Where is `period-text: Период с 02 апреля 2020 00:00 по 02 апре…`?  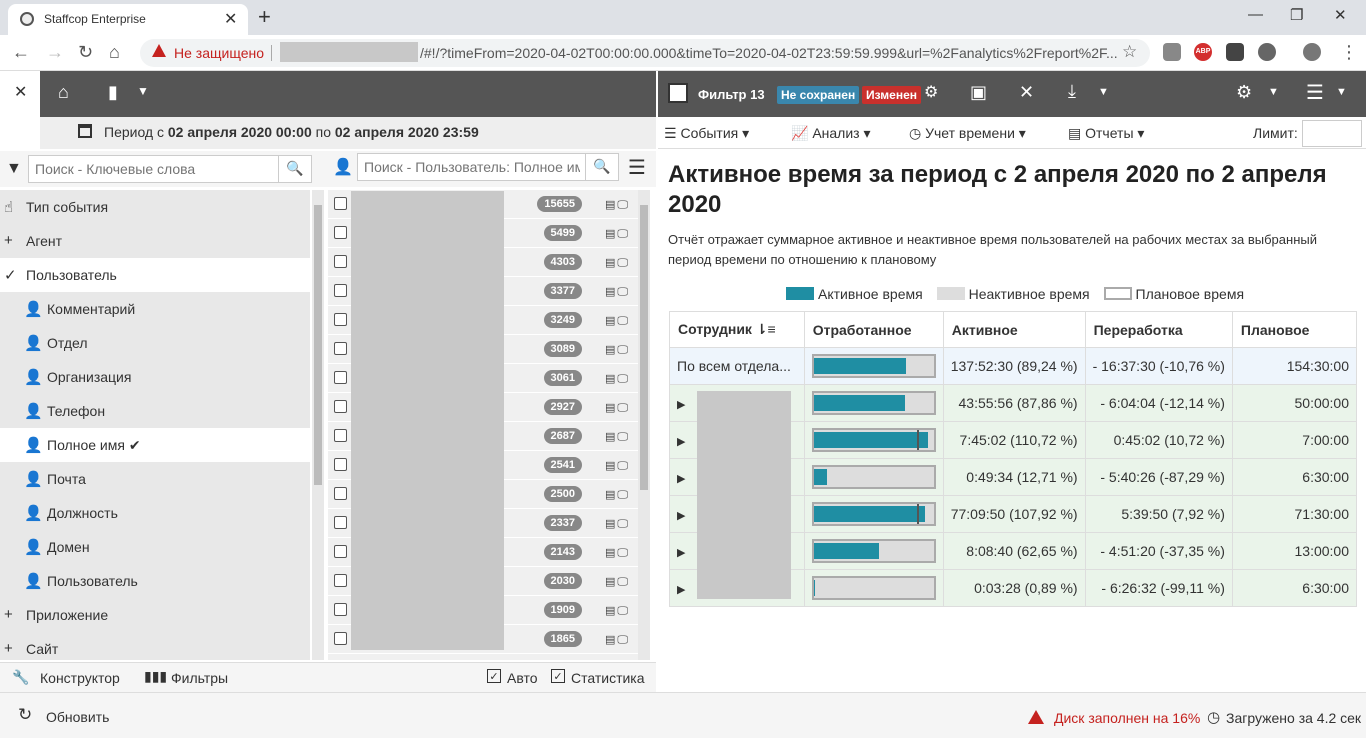 period-text: Период с 02 апреля 2020 00:00 по 02 апре… is located at coordinates (291, 132).